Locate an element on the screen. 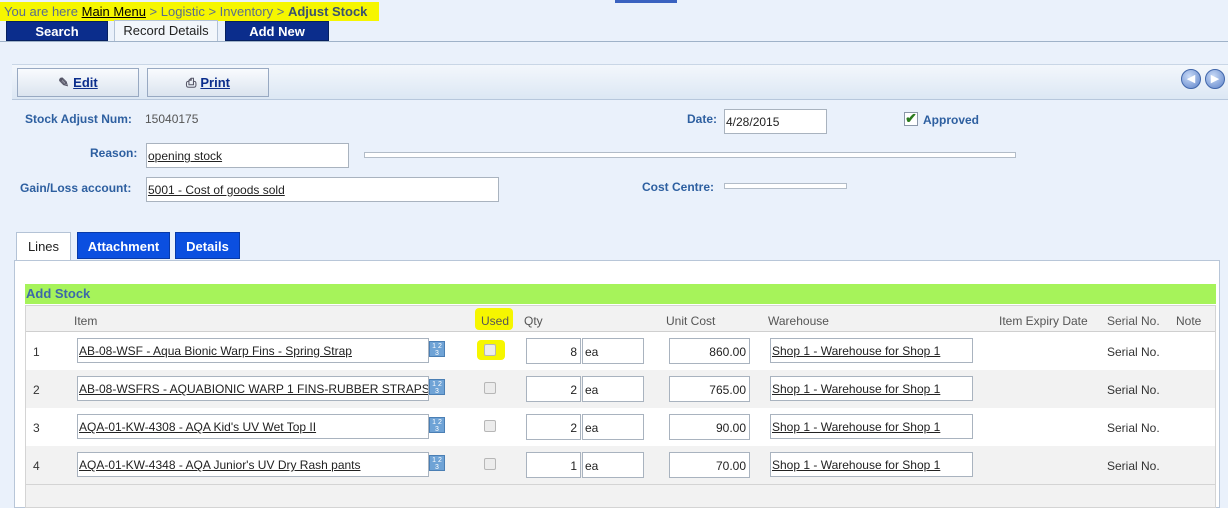  item-field: AQA-01-KW-4308 - AQA Kid's UV Wet Top II is located at coordinates (253, 426).